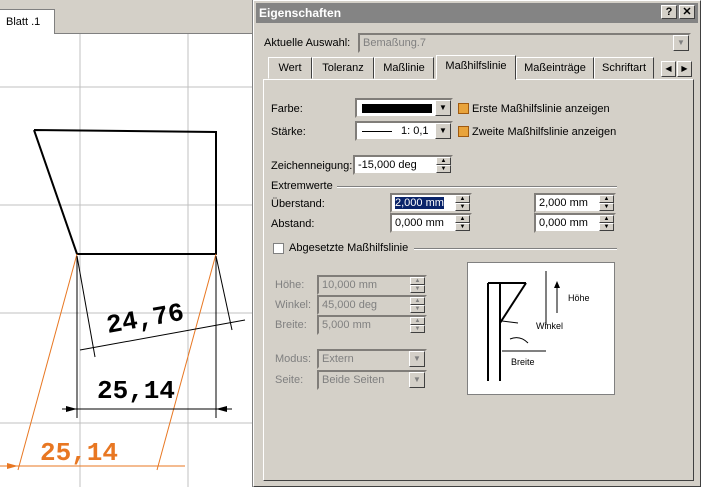  I want to click on angle-value: 45,000 deg, so click(350, 305).